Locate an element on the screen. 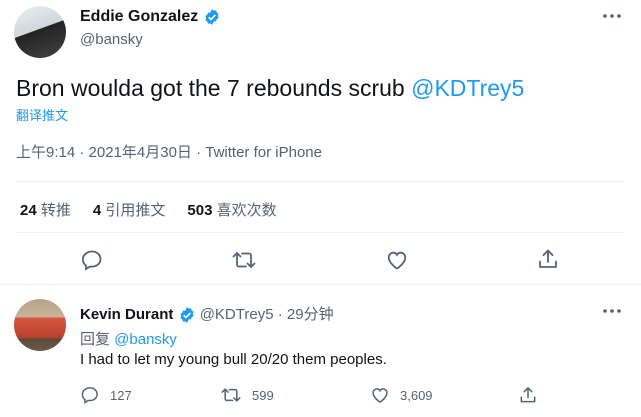 This screenshot has width=641, height=417. reply-header: Kevin Durant @KDTrey5 · 29分钟 is located at coordinates (207, 313).